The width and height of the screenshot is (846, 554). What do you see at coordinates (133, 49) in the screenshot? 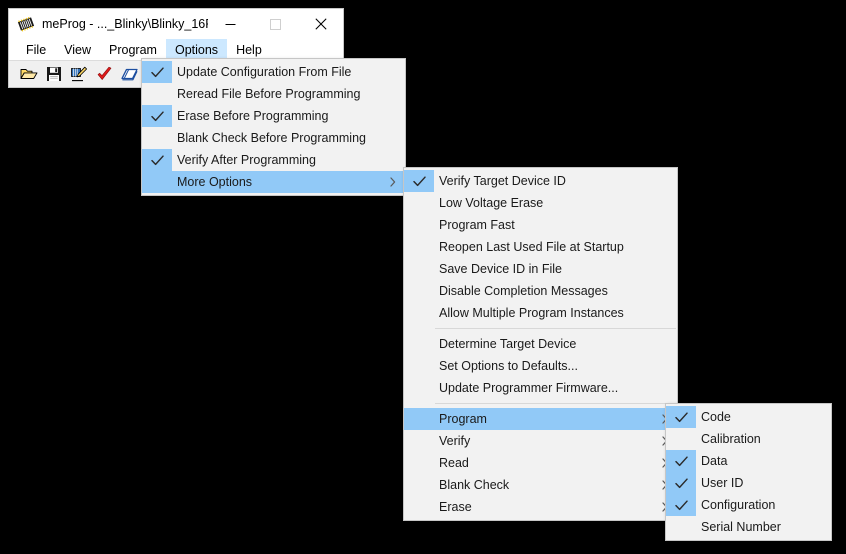
I see `menubar-item-program: Program` at bounding box center [133, 49].